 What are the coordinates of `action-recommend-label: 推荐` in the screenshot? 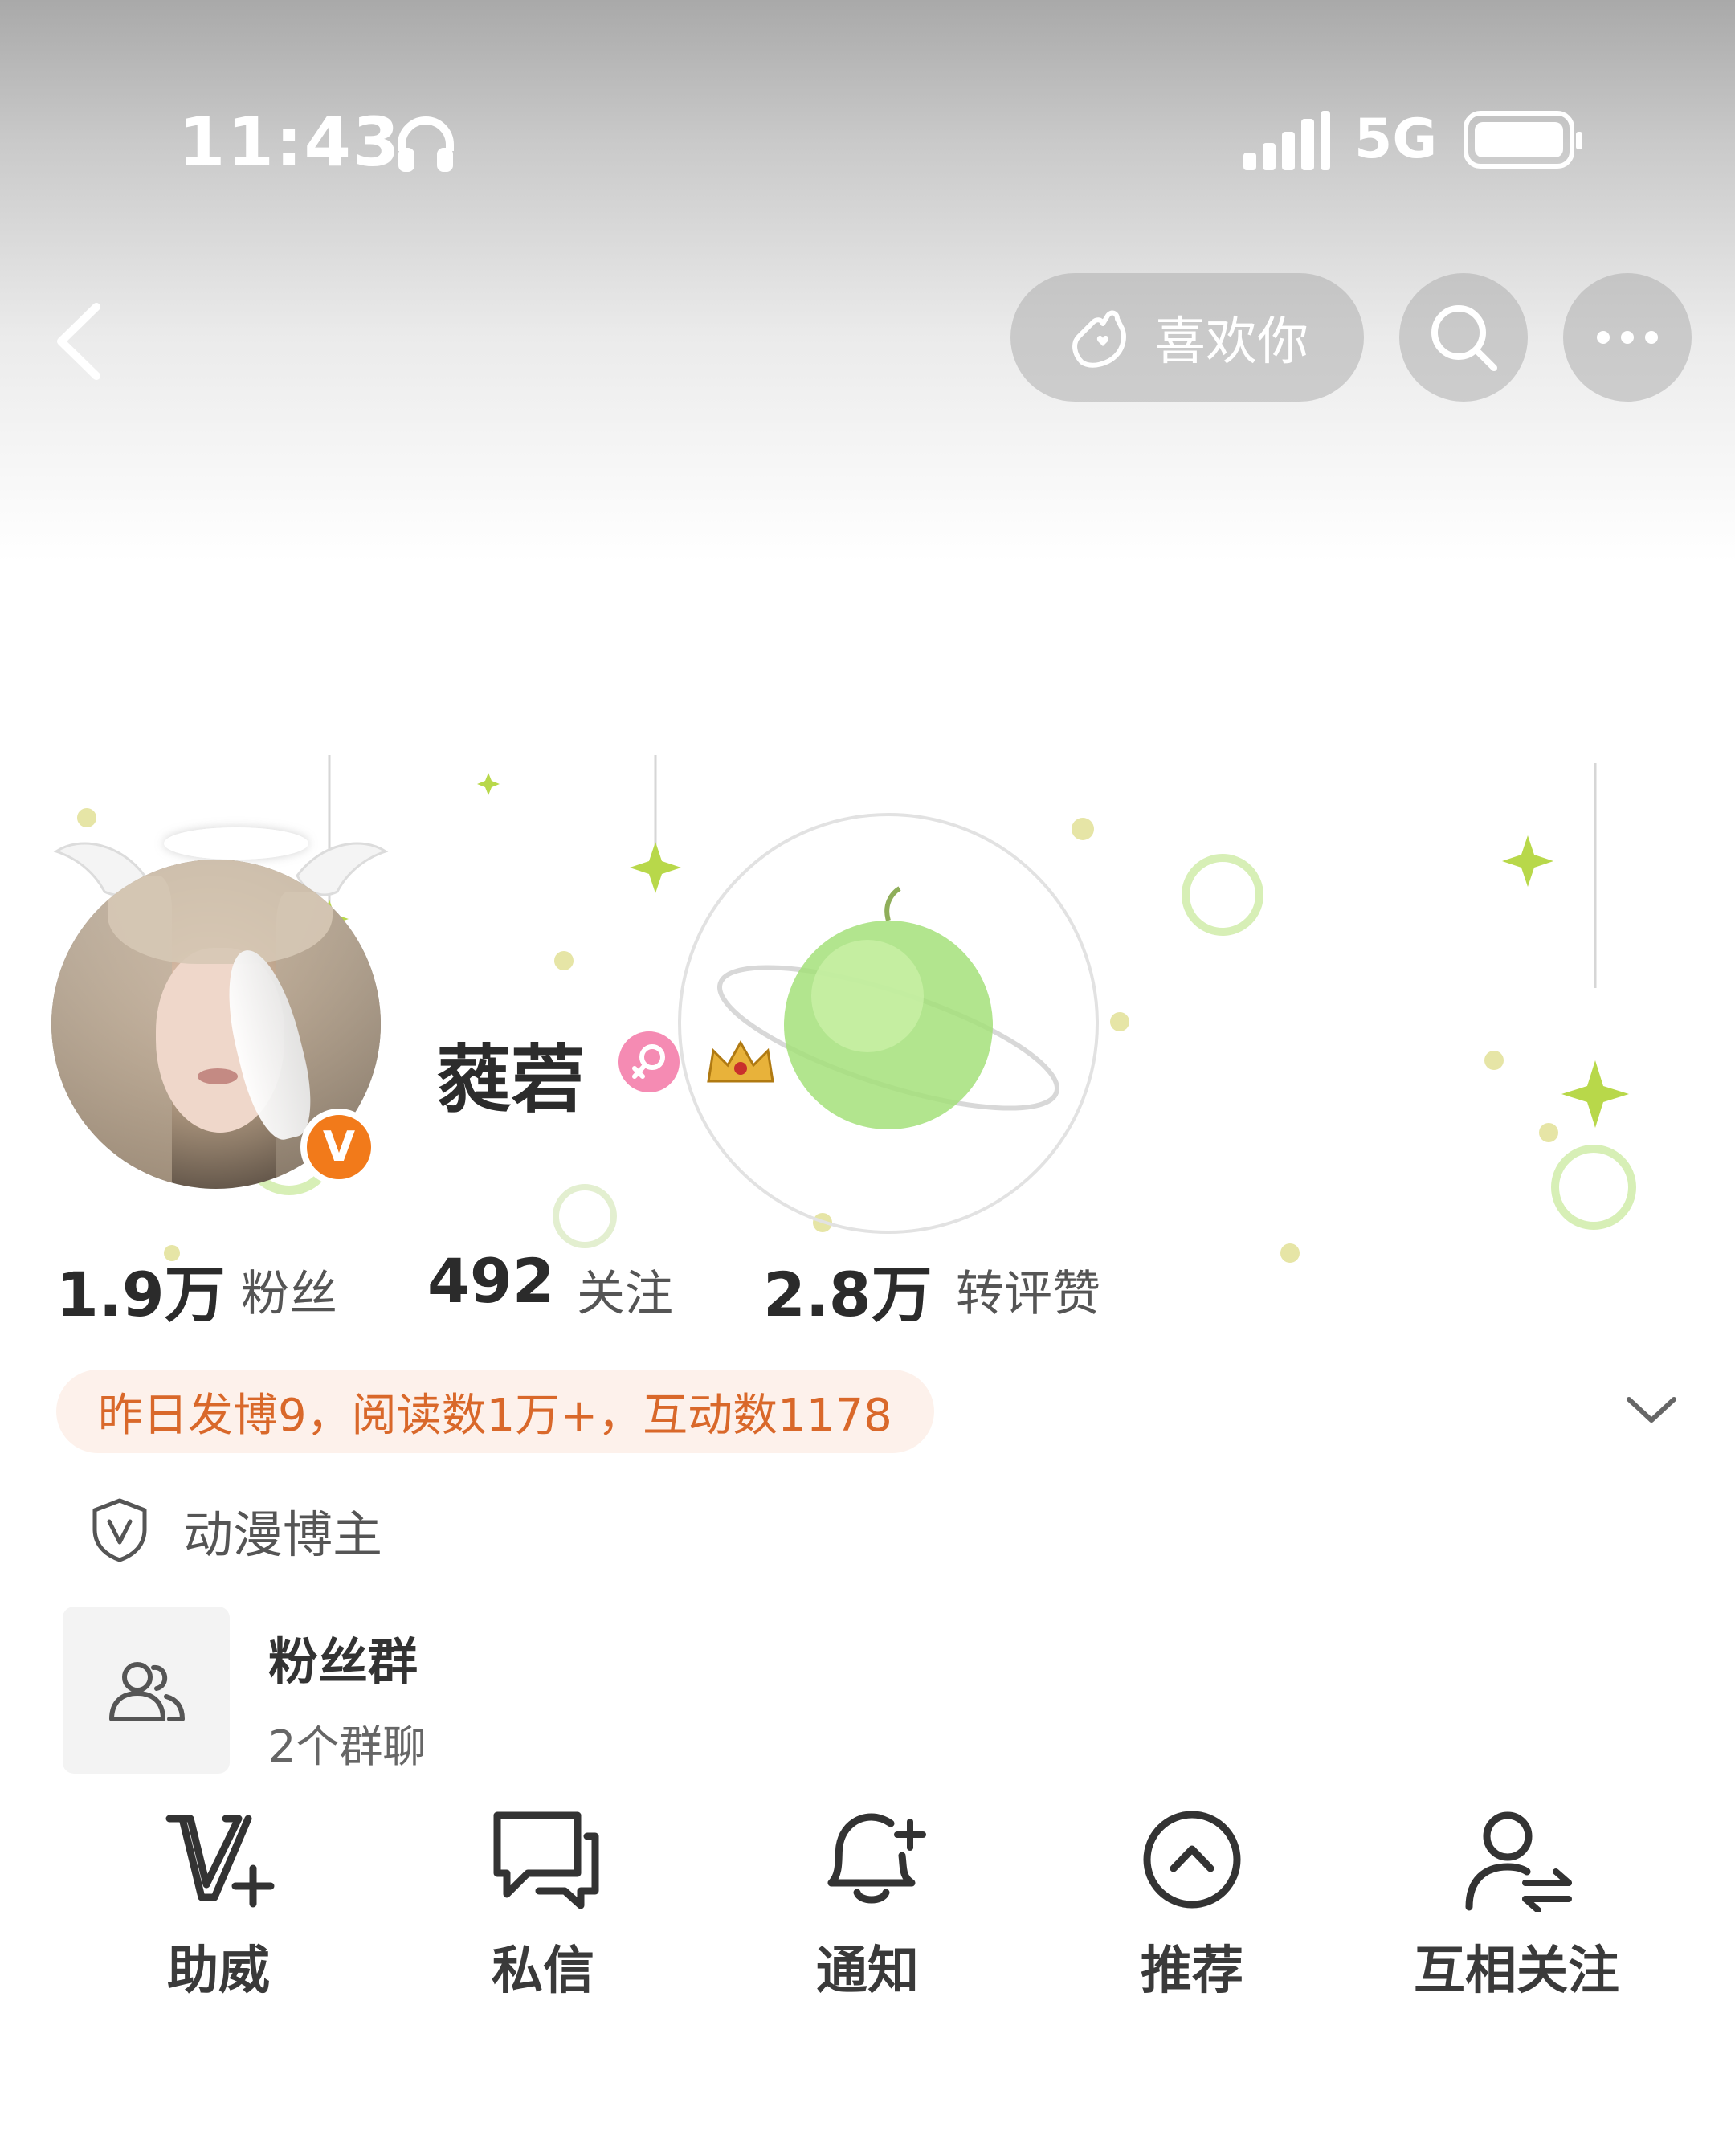 It's located at (1192, 1972).